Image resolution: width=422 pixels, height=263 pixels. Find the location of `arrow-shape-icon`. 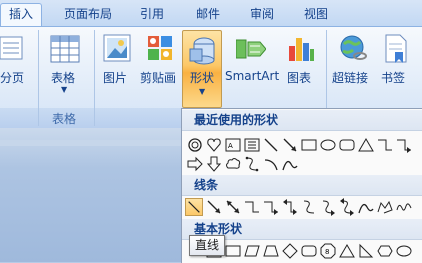

arrow-shape-icon is located at coordinates (214, 207).